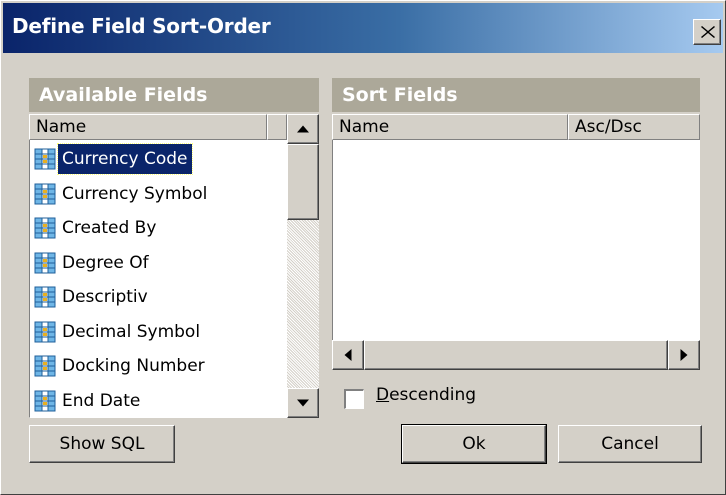 Image resolution: width=726 pixels, height=495 pixels. What do you see at coordinates (131, 331) in the screenshot?
I see `field-label: Decimal Symbol` at bounding box center [131, 331].